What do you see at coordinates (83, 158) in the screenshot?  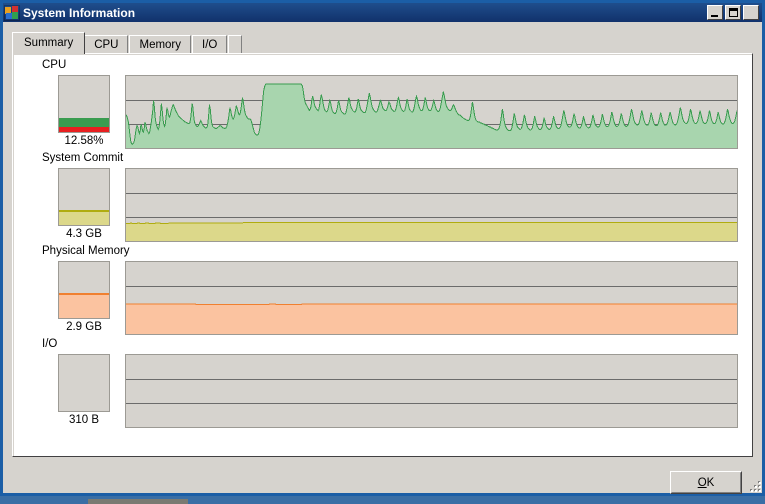 I see `section-system-commit-label: System Commit` at bounding box center [83, 158].